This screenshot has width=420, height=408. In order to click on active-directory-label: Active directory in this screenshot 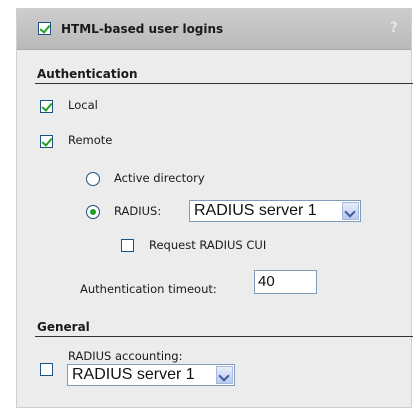, I will do `click(159, 178)`.